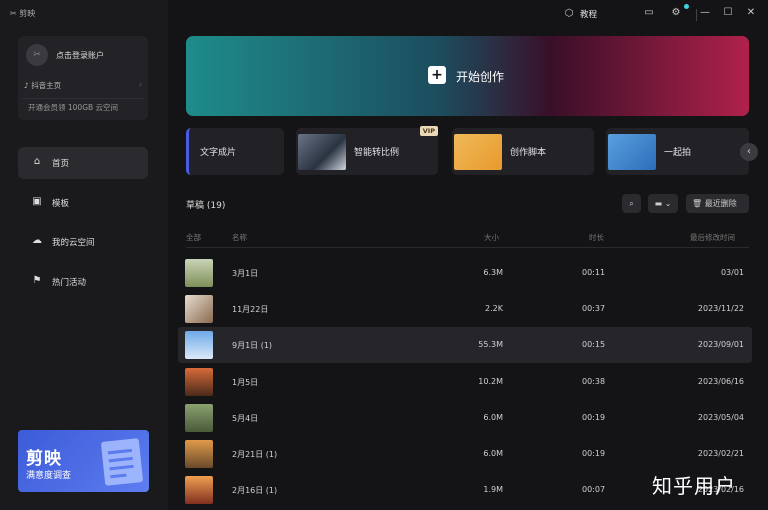 The image size is (768, 510). I want to click on scroll-left-arrow-icon: ‹, so click(749, 152).